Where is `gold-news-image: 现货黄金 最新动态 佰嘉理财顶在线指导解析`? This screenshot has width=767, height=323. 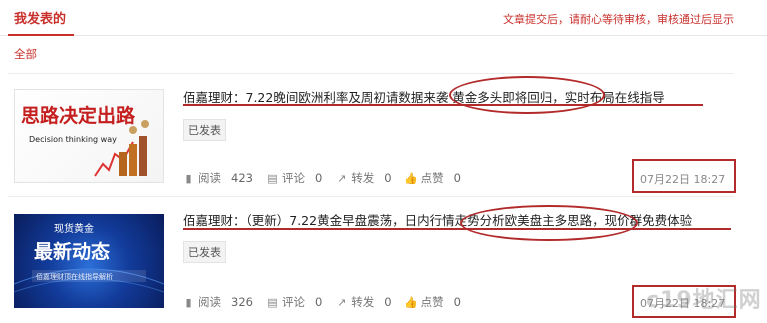
gold-news-image: 现货黄金 最新动态 佰嘉理财顶在线指导解析 is located at coordinates (89, 257).